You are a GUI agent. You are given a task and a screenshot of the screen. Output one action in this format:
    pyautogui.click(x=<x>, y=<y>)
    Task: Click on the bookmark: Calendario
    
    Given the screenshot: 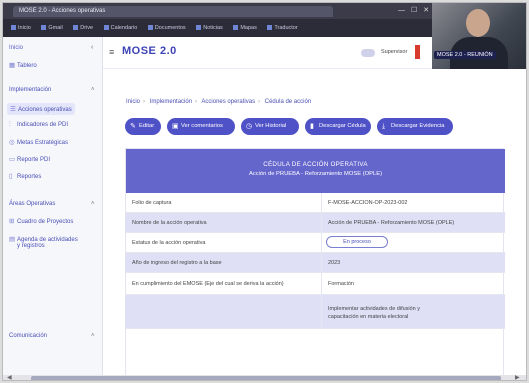 What is the action you would take?
    pyautogui.click(x=120, y=28)
    